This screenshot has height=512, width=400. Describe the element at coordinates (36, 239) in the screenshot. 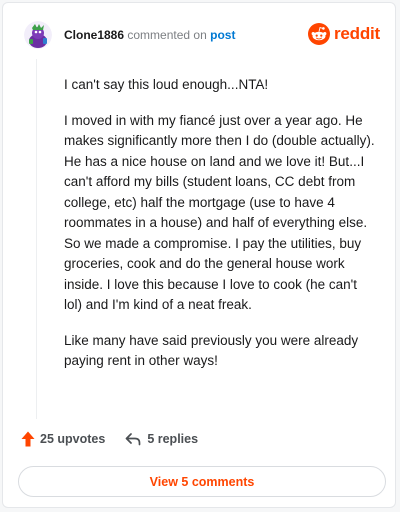

I see `thread-line` at that location.